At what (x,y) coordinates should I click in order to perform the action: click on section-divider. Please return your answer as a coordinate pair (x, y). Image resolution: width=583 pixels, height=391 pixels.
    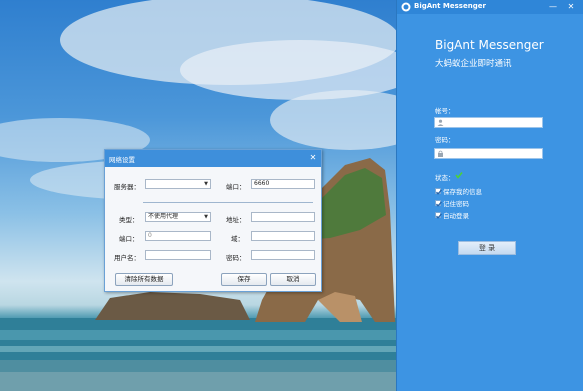
    Looking at the image, I should click on (228, 202).